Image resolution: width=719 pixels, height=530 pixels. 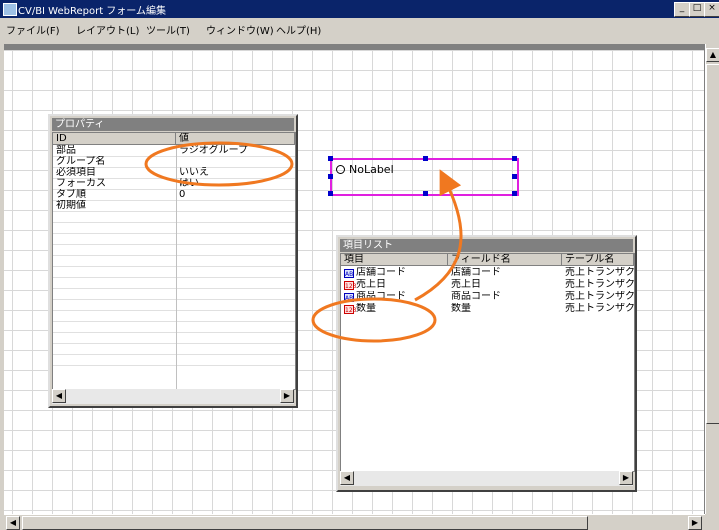 I want to click on menu-window: ウィンドウ(W), so click(x=240, y=29).